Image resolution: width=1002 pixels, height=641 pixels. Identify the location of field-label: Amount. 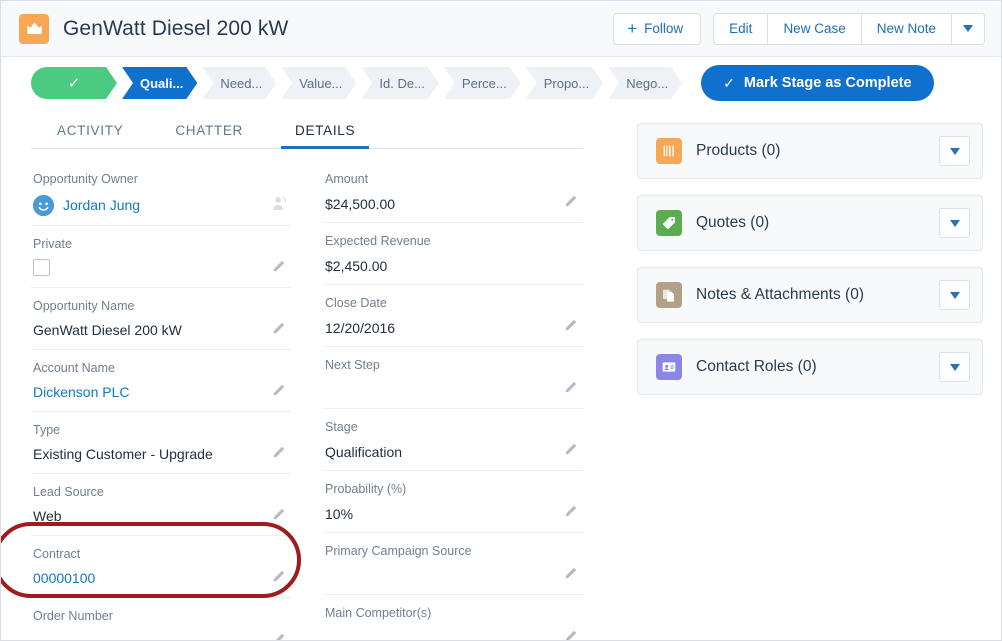
(347, 179).